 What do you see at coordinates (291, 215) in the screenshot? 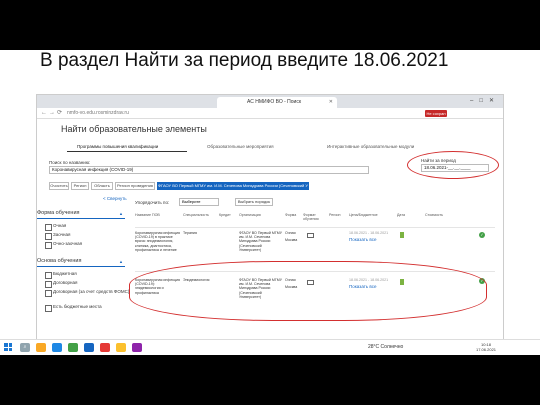
I see `col-header: Форма` at bounding box center [291, 215].